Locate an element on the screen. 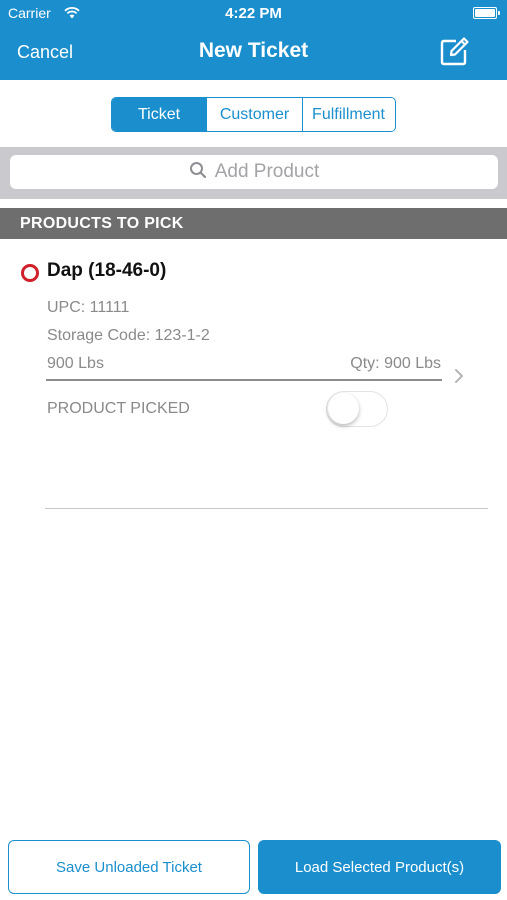 Image resolution: width=507 pixels, height=900 pixels. clock: 4:22 PM is located at coordinates (253, 13).